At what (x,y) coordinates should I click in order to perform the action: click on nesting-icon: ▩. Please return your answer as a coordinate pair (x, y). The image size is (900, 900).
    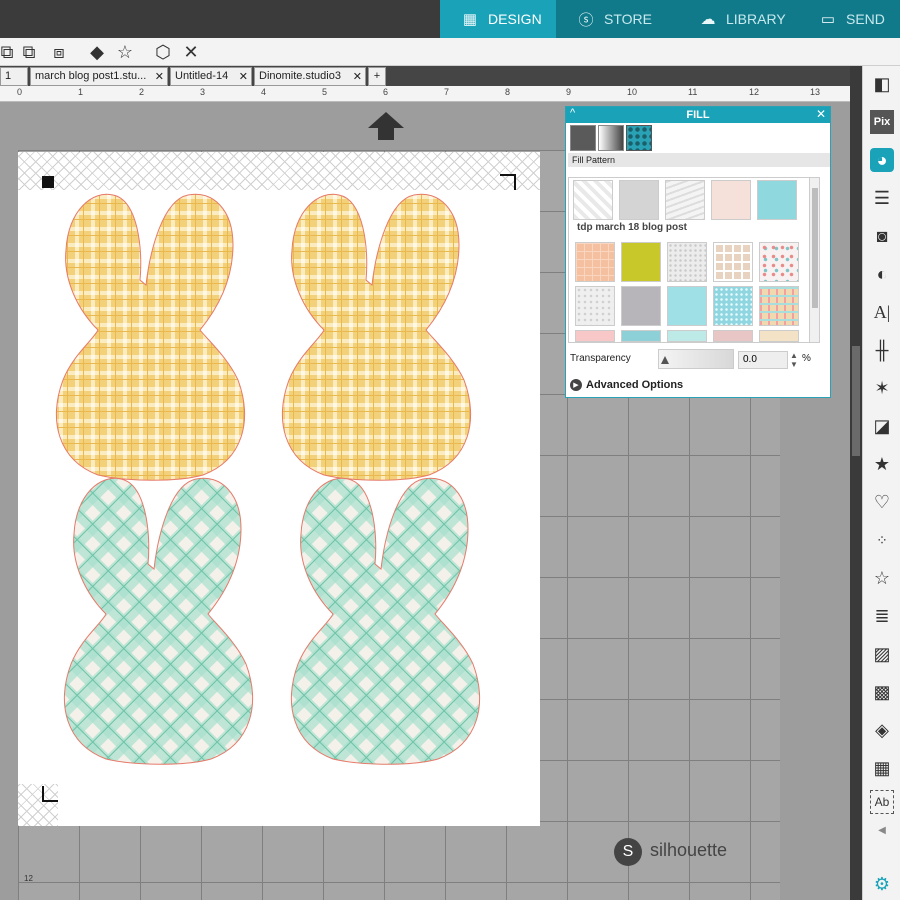
    Looking at the image, I should click on (882, 692).